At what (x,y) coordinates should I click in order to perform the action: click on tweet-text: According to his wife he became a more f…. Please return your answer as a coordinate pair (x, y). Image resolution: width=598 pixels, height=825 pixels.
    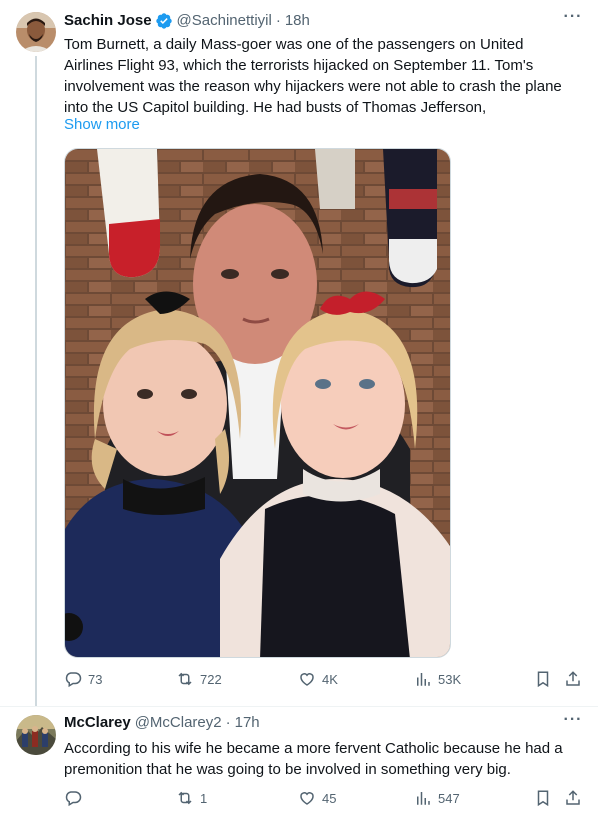
    Looking at the image, I should click on (313, 759).